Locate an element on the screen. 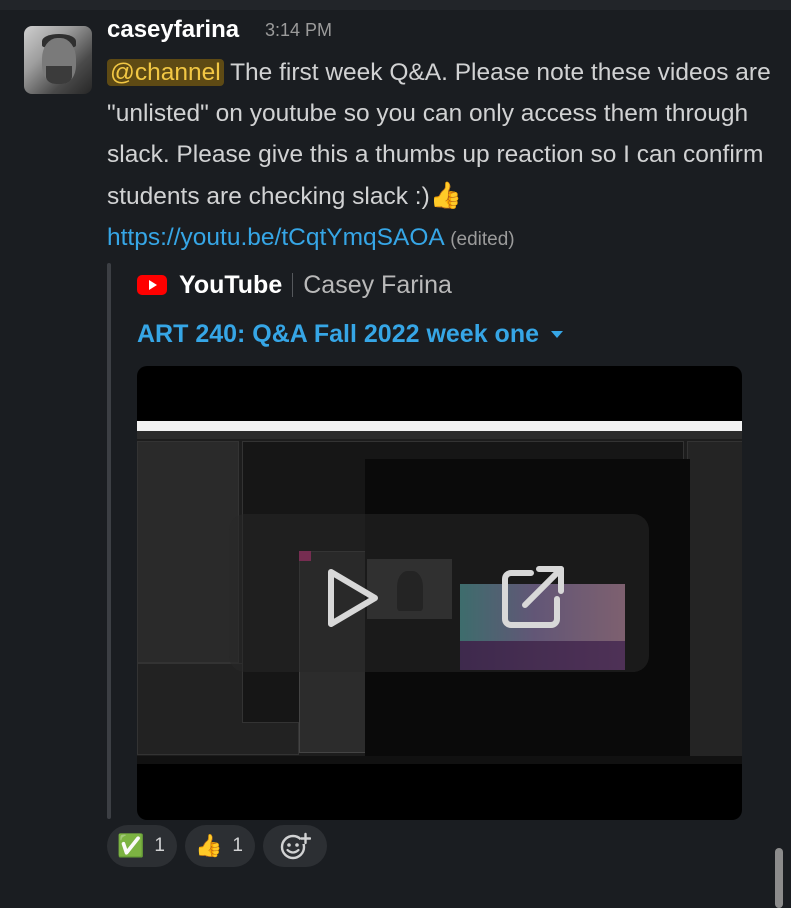 This screenshot has height=908, width=791. frame-titlebar is located at coordinates (439, 426).